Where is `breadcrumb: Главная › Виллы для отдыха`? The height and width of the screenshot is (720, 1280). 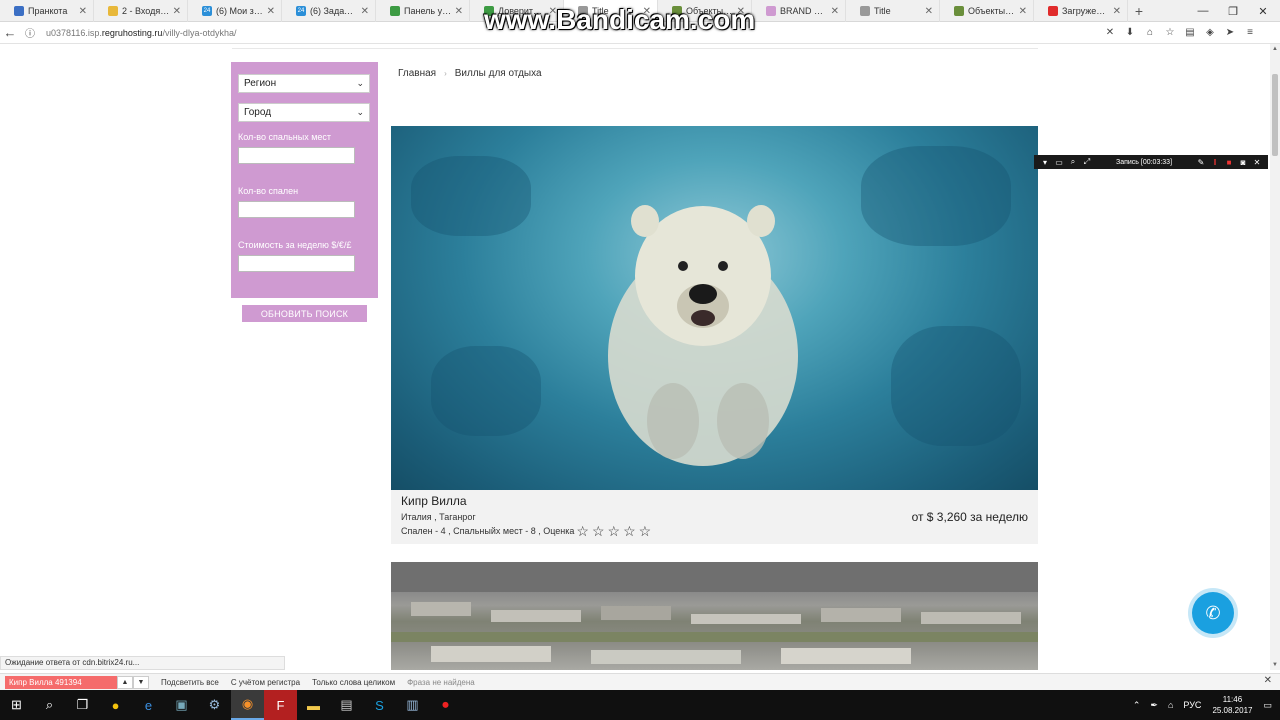 breadcrumb: Главная › Виллы для отдыха is located at coordinates (470, 73).